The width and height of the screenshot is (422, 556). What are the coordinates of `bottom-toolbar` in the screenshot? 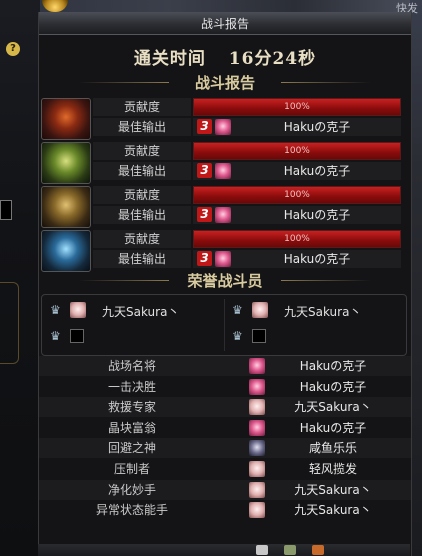 It's located at (224, 550).